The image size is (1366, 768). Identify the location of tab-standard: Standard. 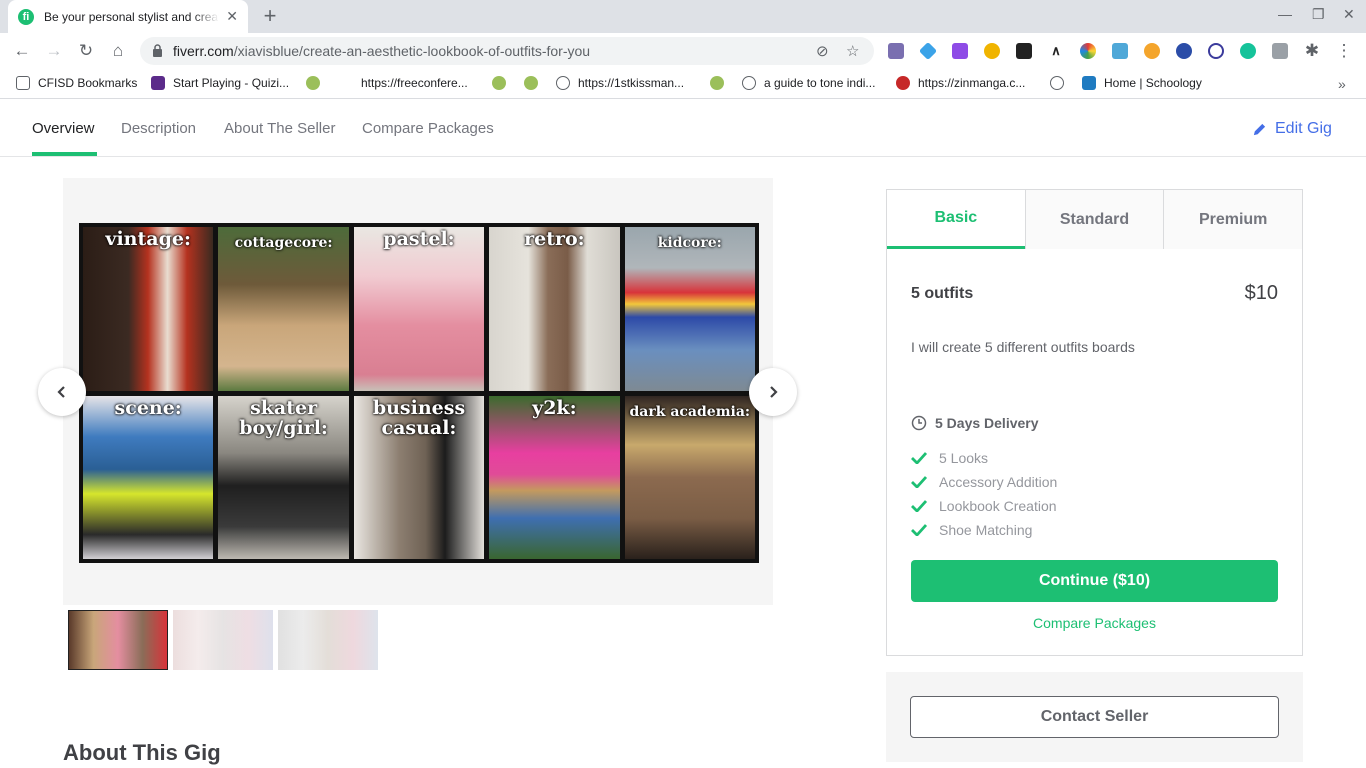
(1094, 219).